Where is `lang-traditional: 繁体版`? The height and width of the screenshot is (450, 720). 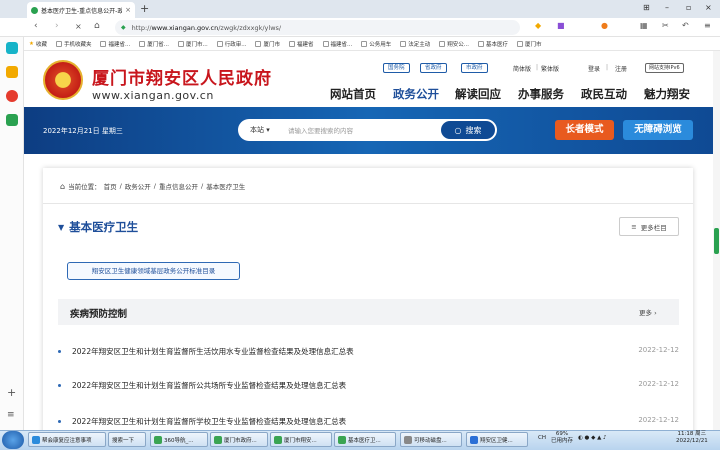 lang-traditional: 繁体版 is located at coordinates (550, 68).